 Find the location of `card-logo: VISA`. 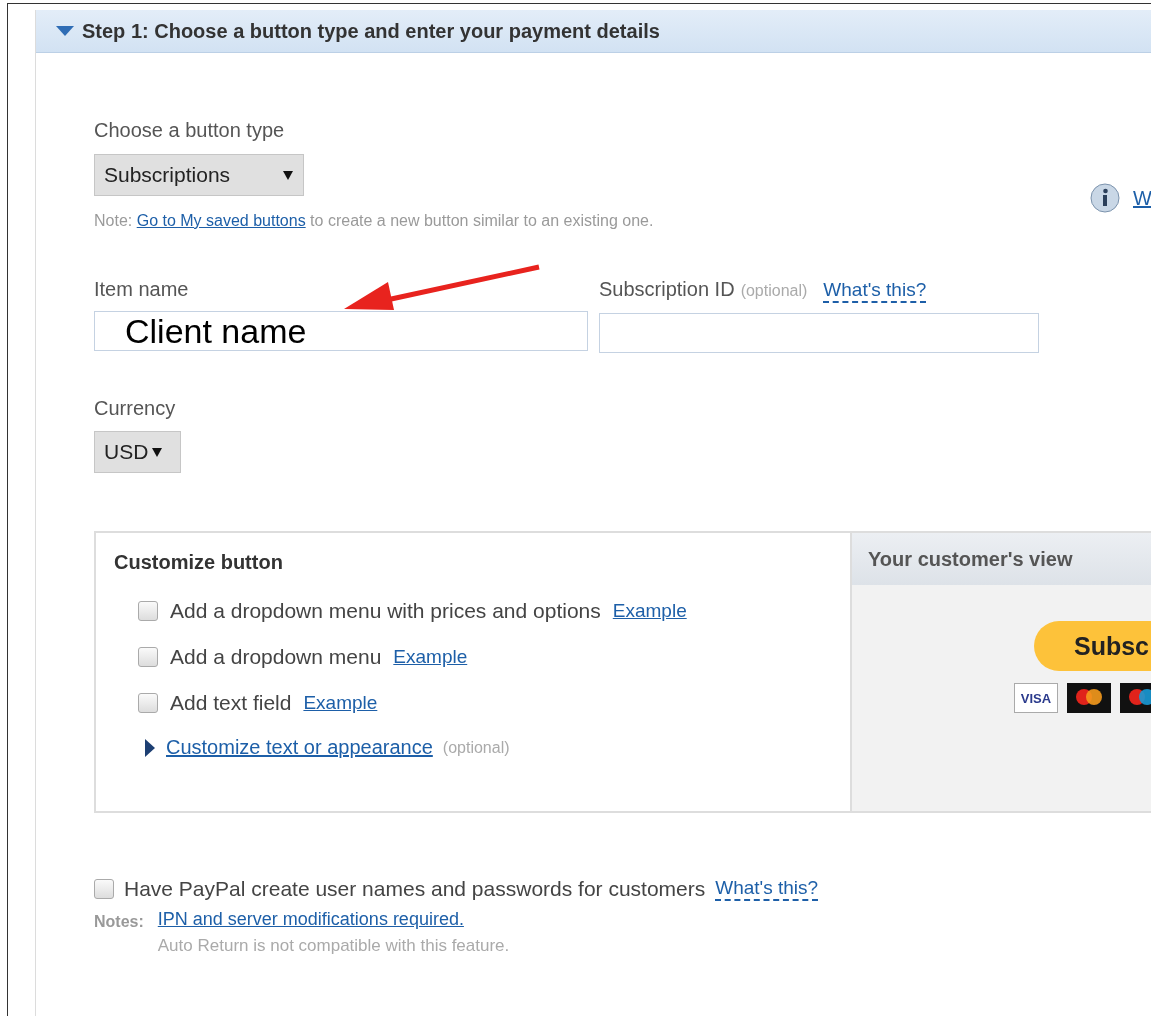

card-logo: VISA is located at coordinates (1036, 698).